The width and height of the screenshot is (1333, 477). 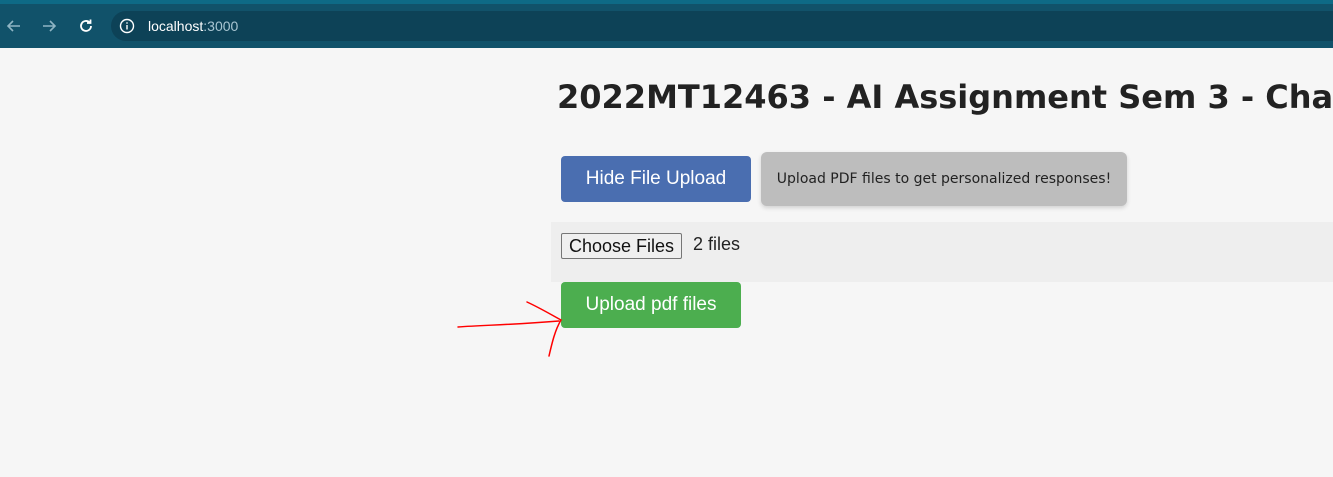 I want to click on choose-files-button: Choose Files, so click(x=622, y=246).